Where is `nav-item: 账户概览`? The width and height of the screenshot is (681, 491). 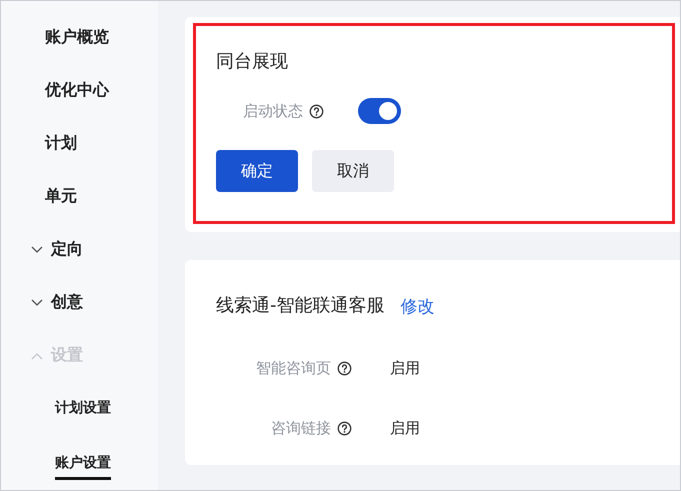
nav-item: 账户概览 is located at coordinates (77, 37).